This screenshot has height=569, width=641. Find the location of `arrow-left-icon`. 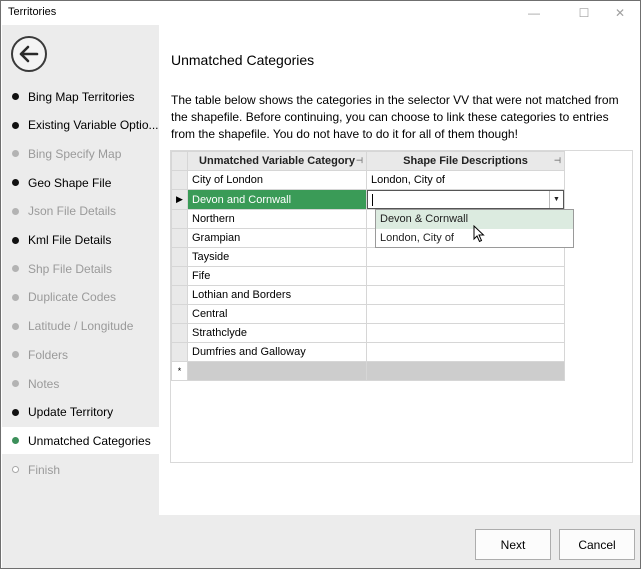

arrow-left-icon is located at coordinates (29, 54).